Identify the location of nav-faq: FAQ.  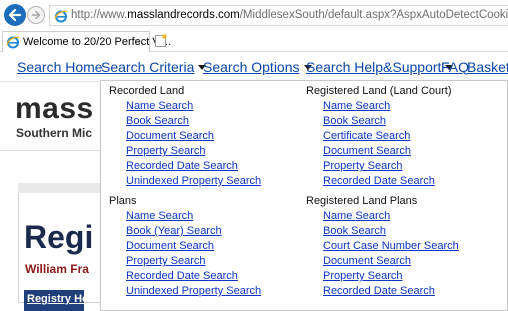
(455, 67).